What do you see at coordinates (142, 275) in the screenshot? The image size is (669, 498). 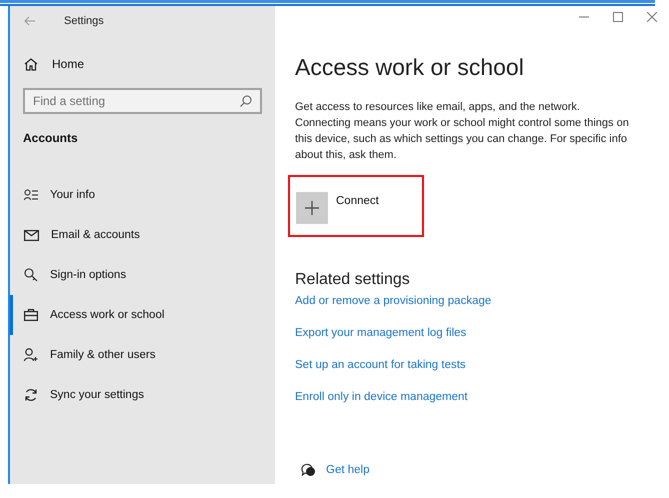 I see `sidebar-item: Sign-in options` at bounding box center [142, 275].